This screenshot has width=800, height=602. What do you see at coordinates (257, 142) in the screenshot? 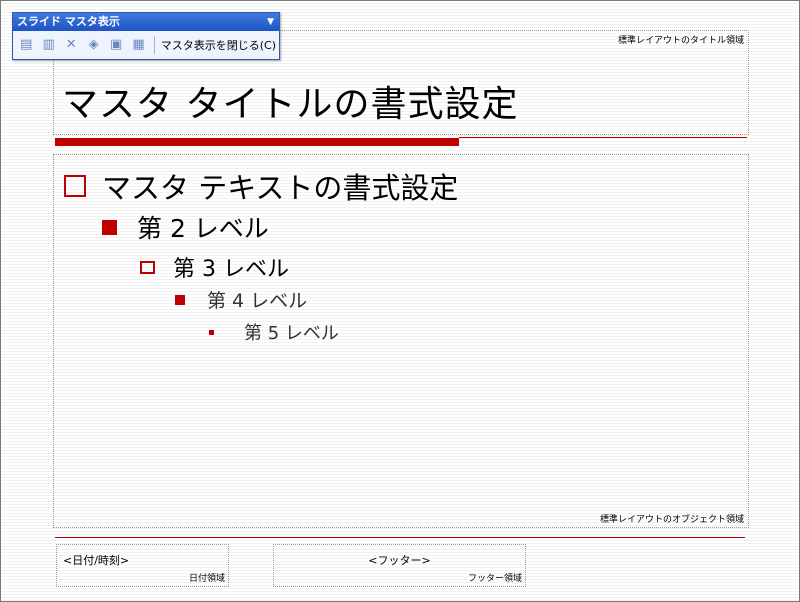
I see `title-accent-bar` at bounding box center [257, 142].